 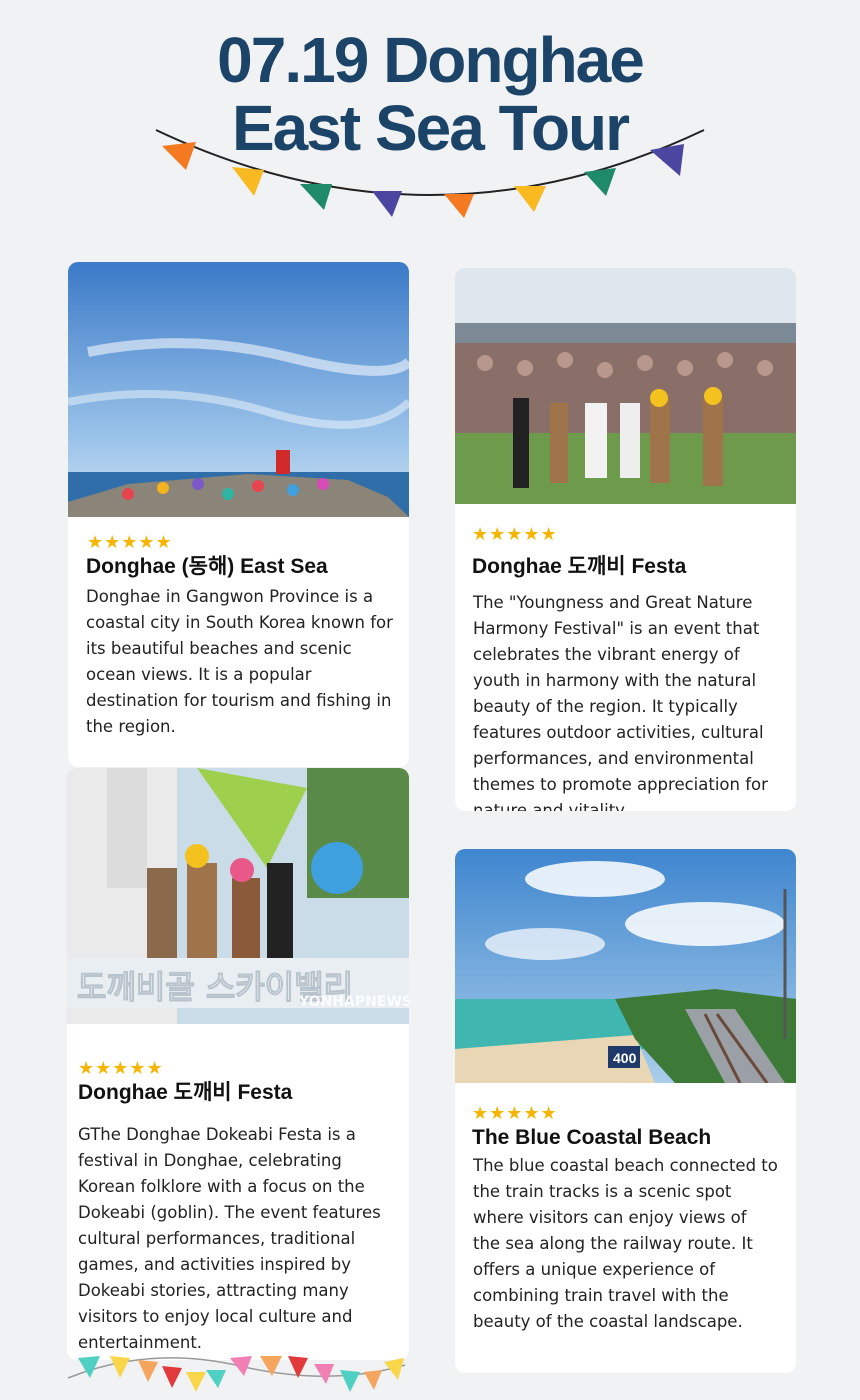 I want to click on card-title: Donghae (동해) East Sea, so click(x=207, y=566).